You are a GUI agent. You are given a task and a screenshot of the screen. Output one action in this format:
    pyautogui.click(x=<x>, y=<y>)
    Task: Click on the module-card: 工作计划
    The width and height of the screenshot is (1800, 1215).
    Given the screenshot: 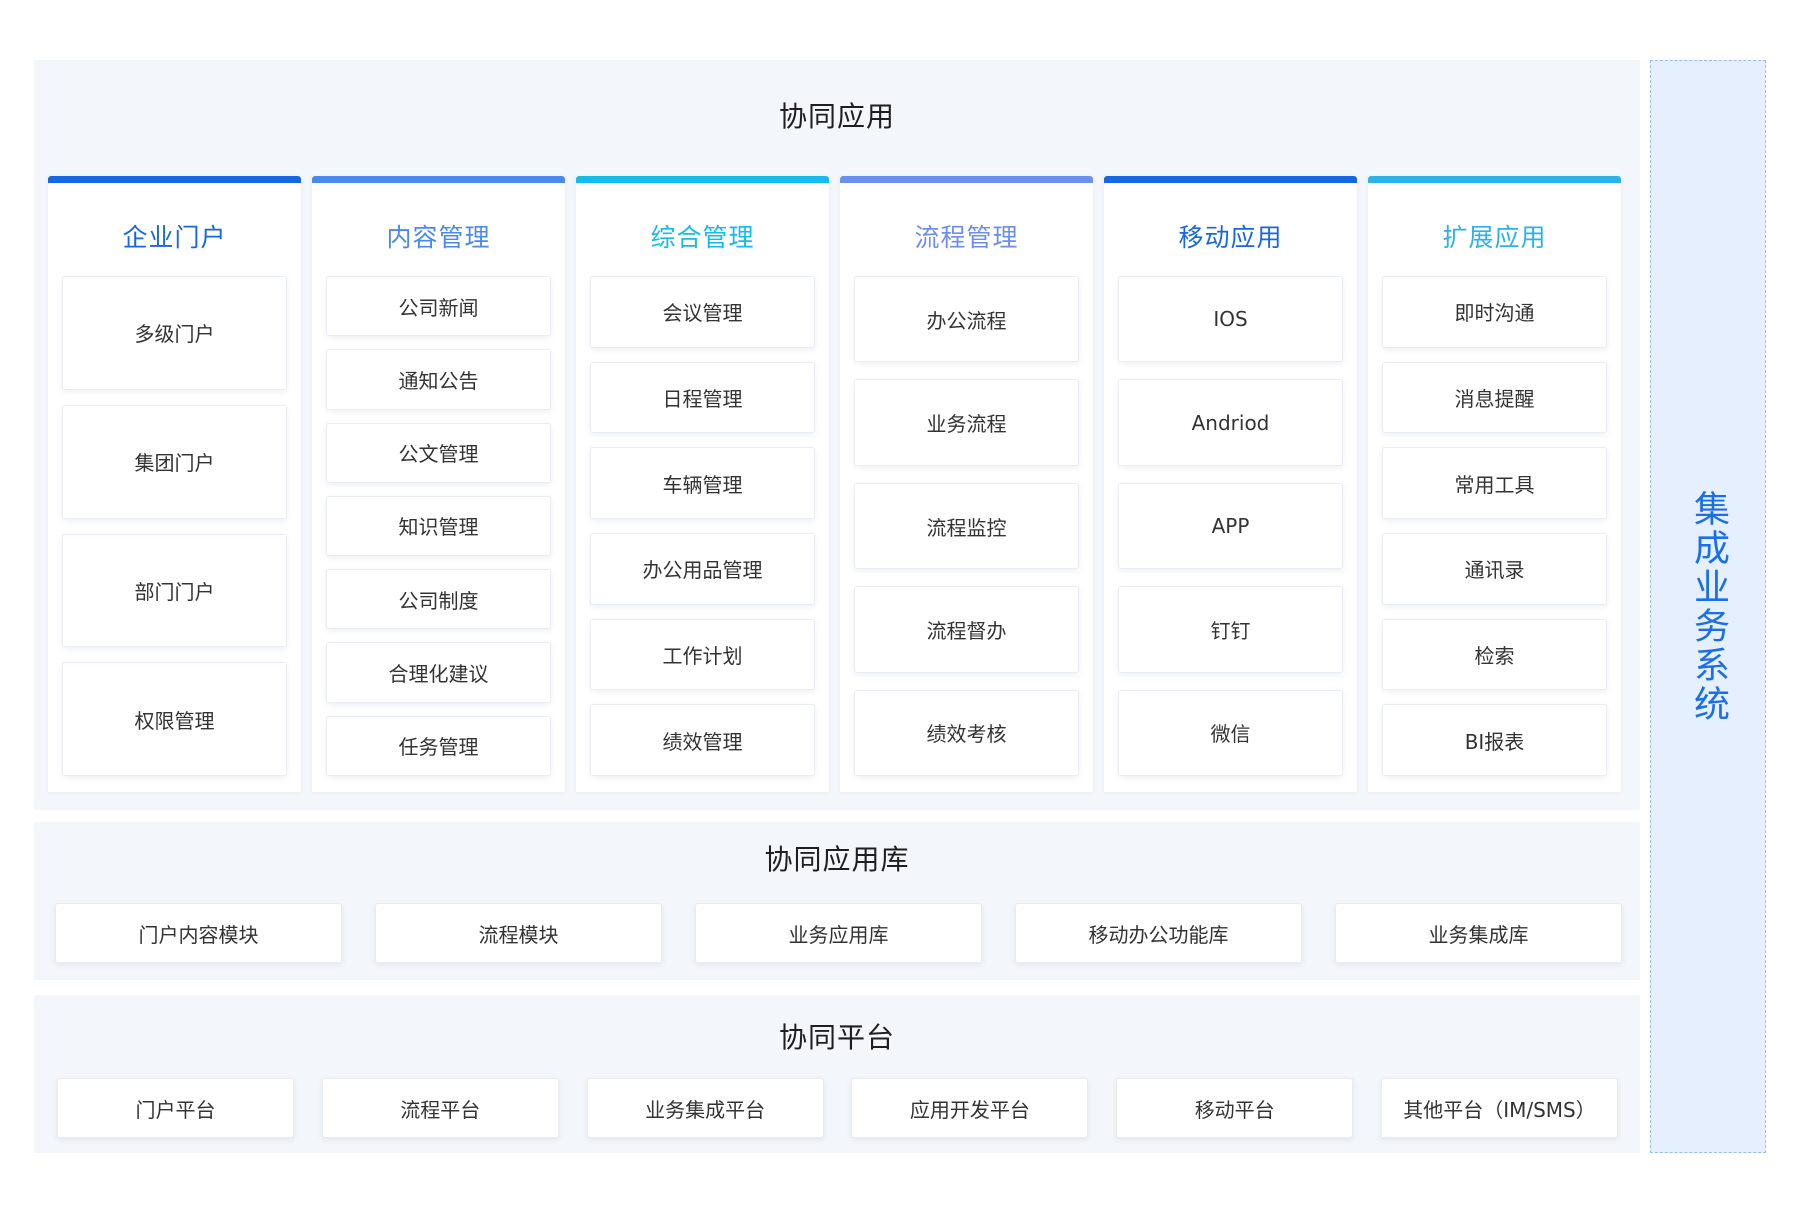 What is the action you would take?
    pyautogui.click(x=702, y=654)
    